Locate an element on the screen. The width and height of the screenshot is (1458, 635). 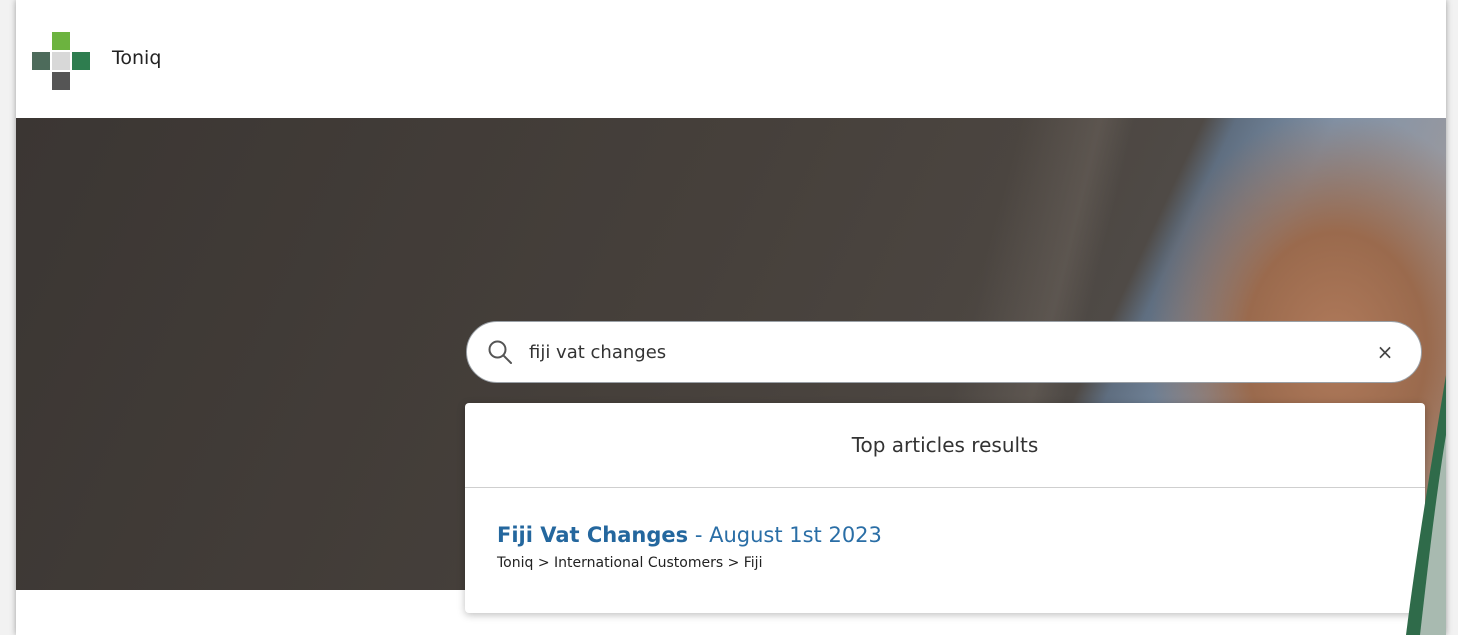
result-link: Fiji Vat Changes - August 1st 2023 is located at coordinates (689, 535).